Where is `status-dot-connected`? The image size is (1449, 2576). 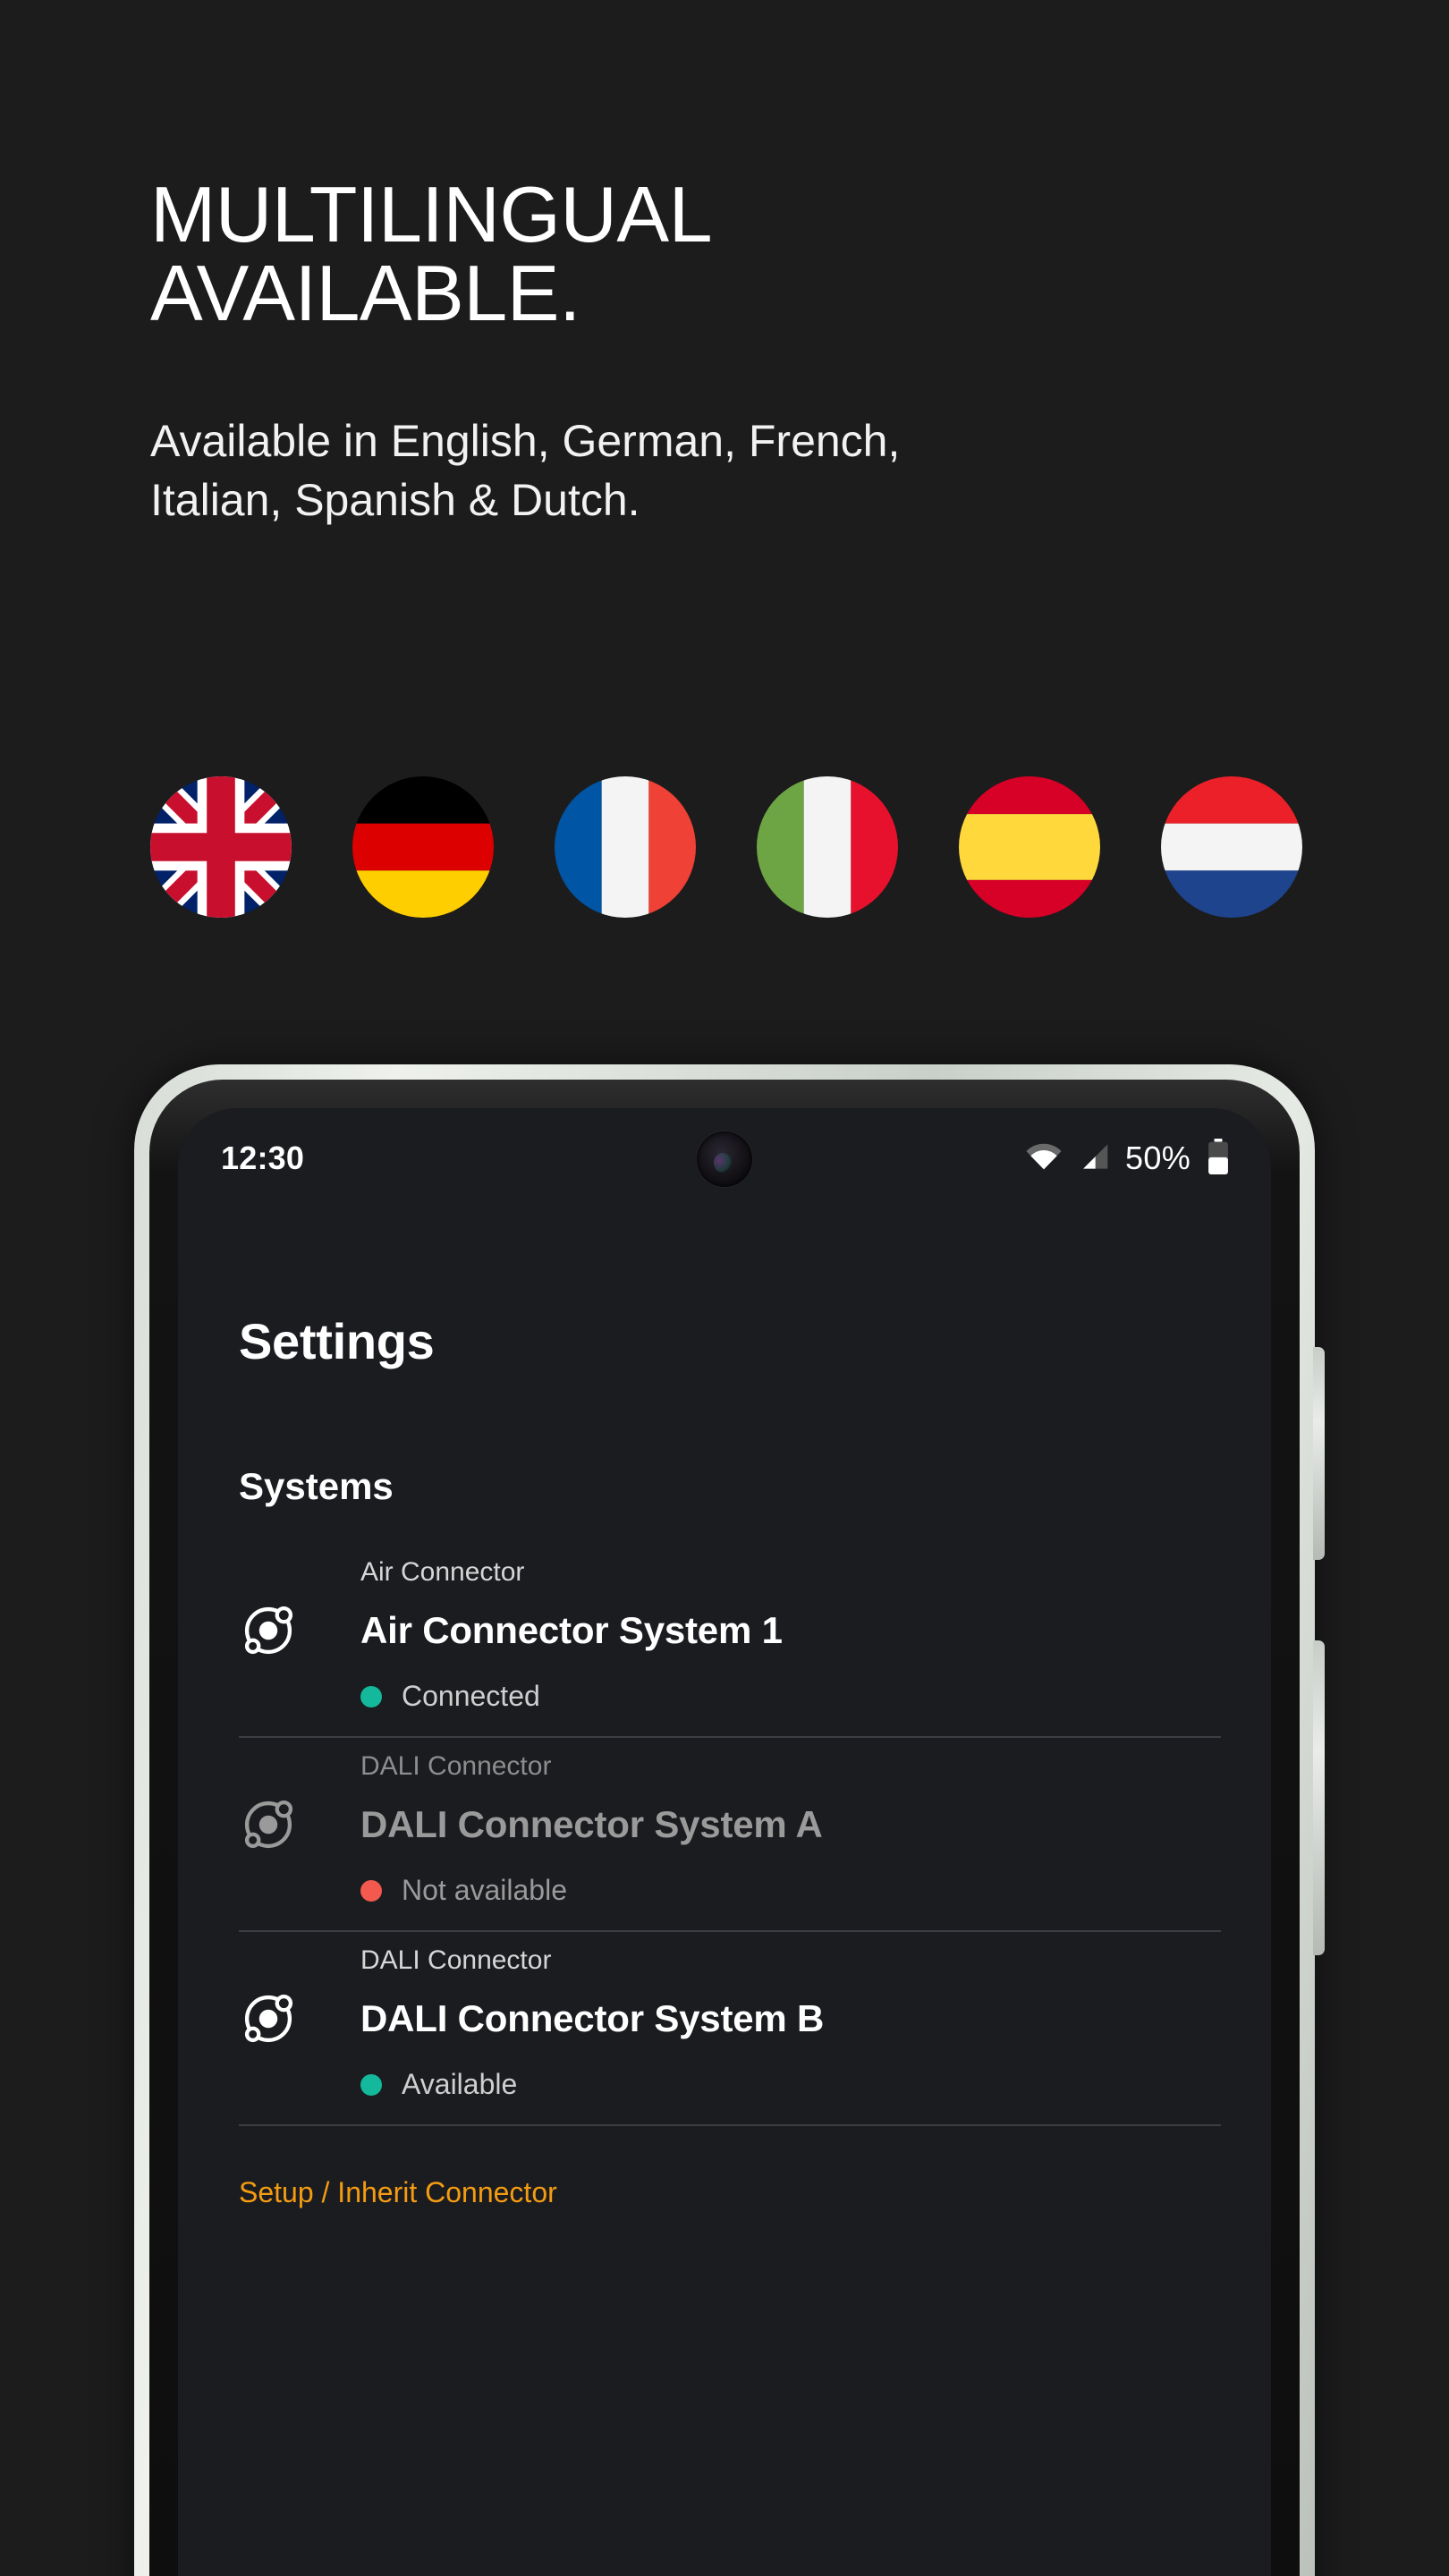
status-dot-connected is located at coordinates (371, 1696).